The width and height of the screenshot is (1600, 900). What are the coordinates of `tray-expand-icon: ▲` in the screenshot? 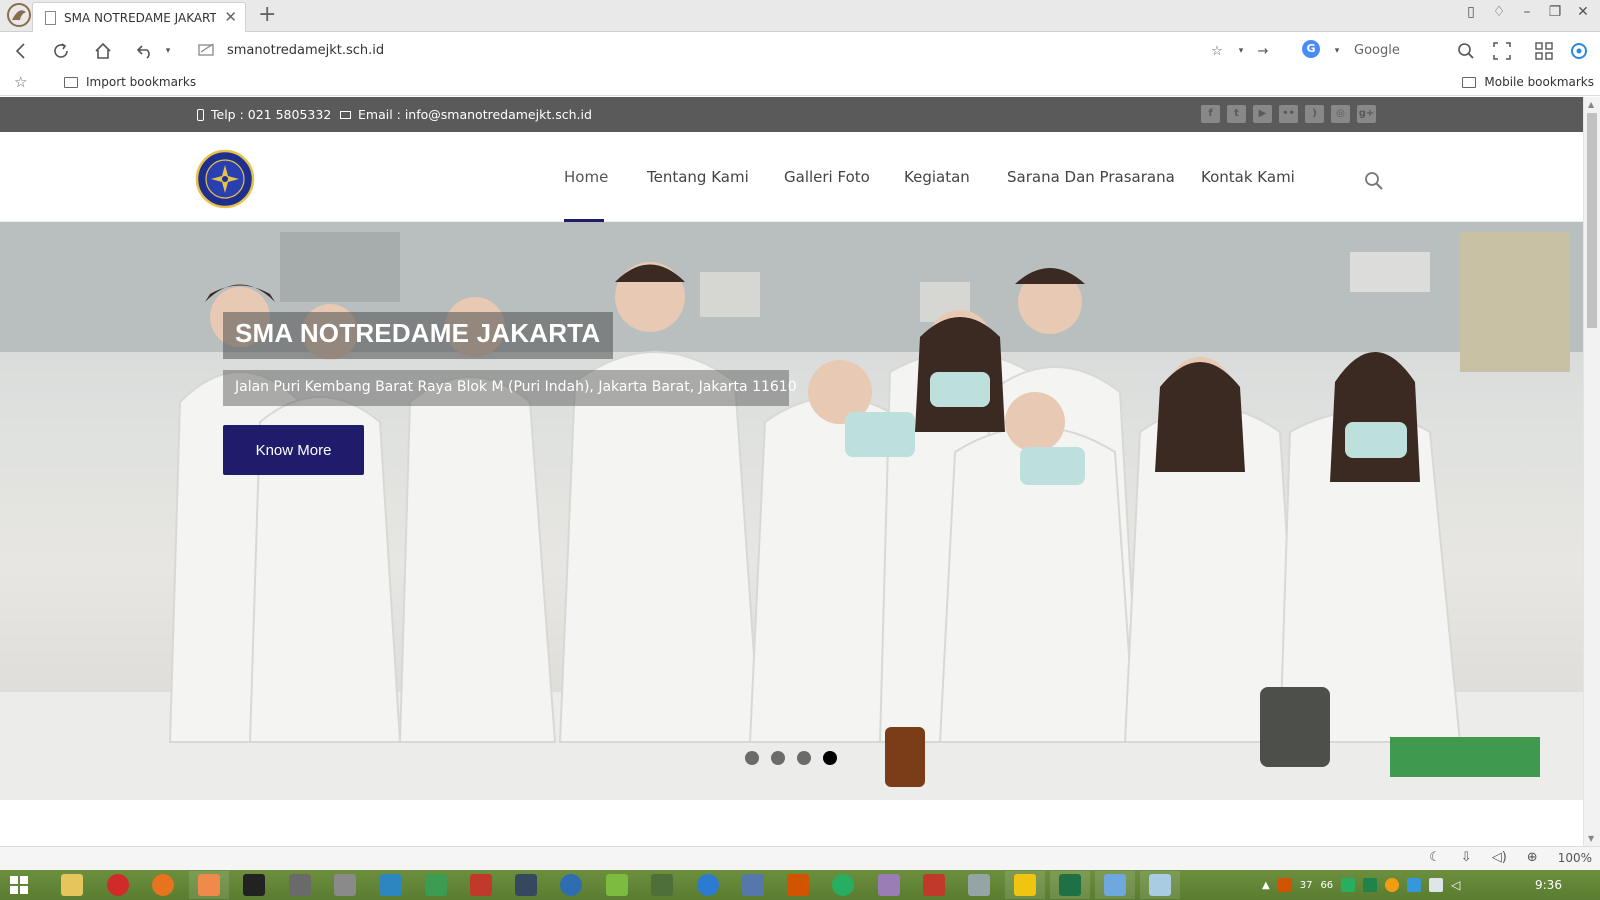 It's located at (1266, 885).